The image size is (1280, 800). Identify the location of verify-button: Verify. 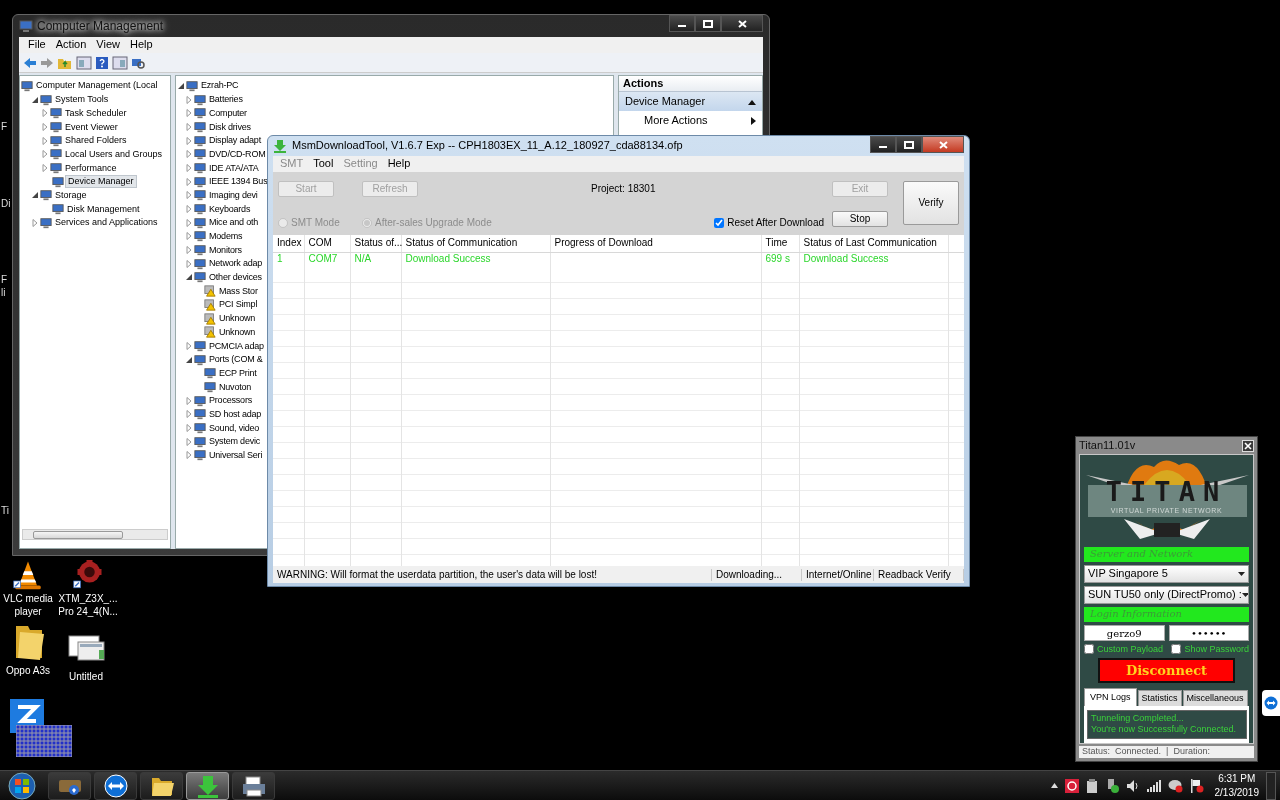
(931, 203).